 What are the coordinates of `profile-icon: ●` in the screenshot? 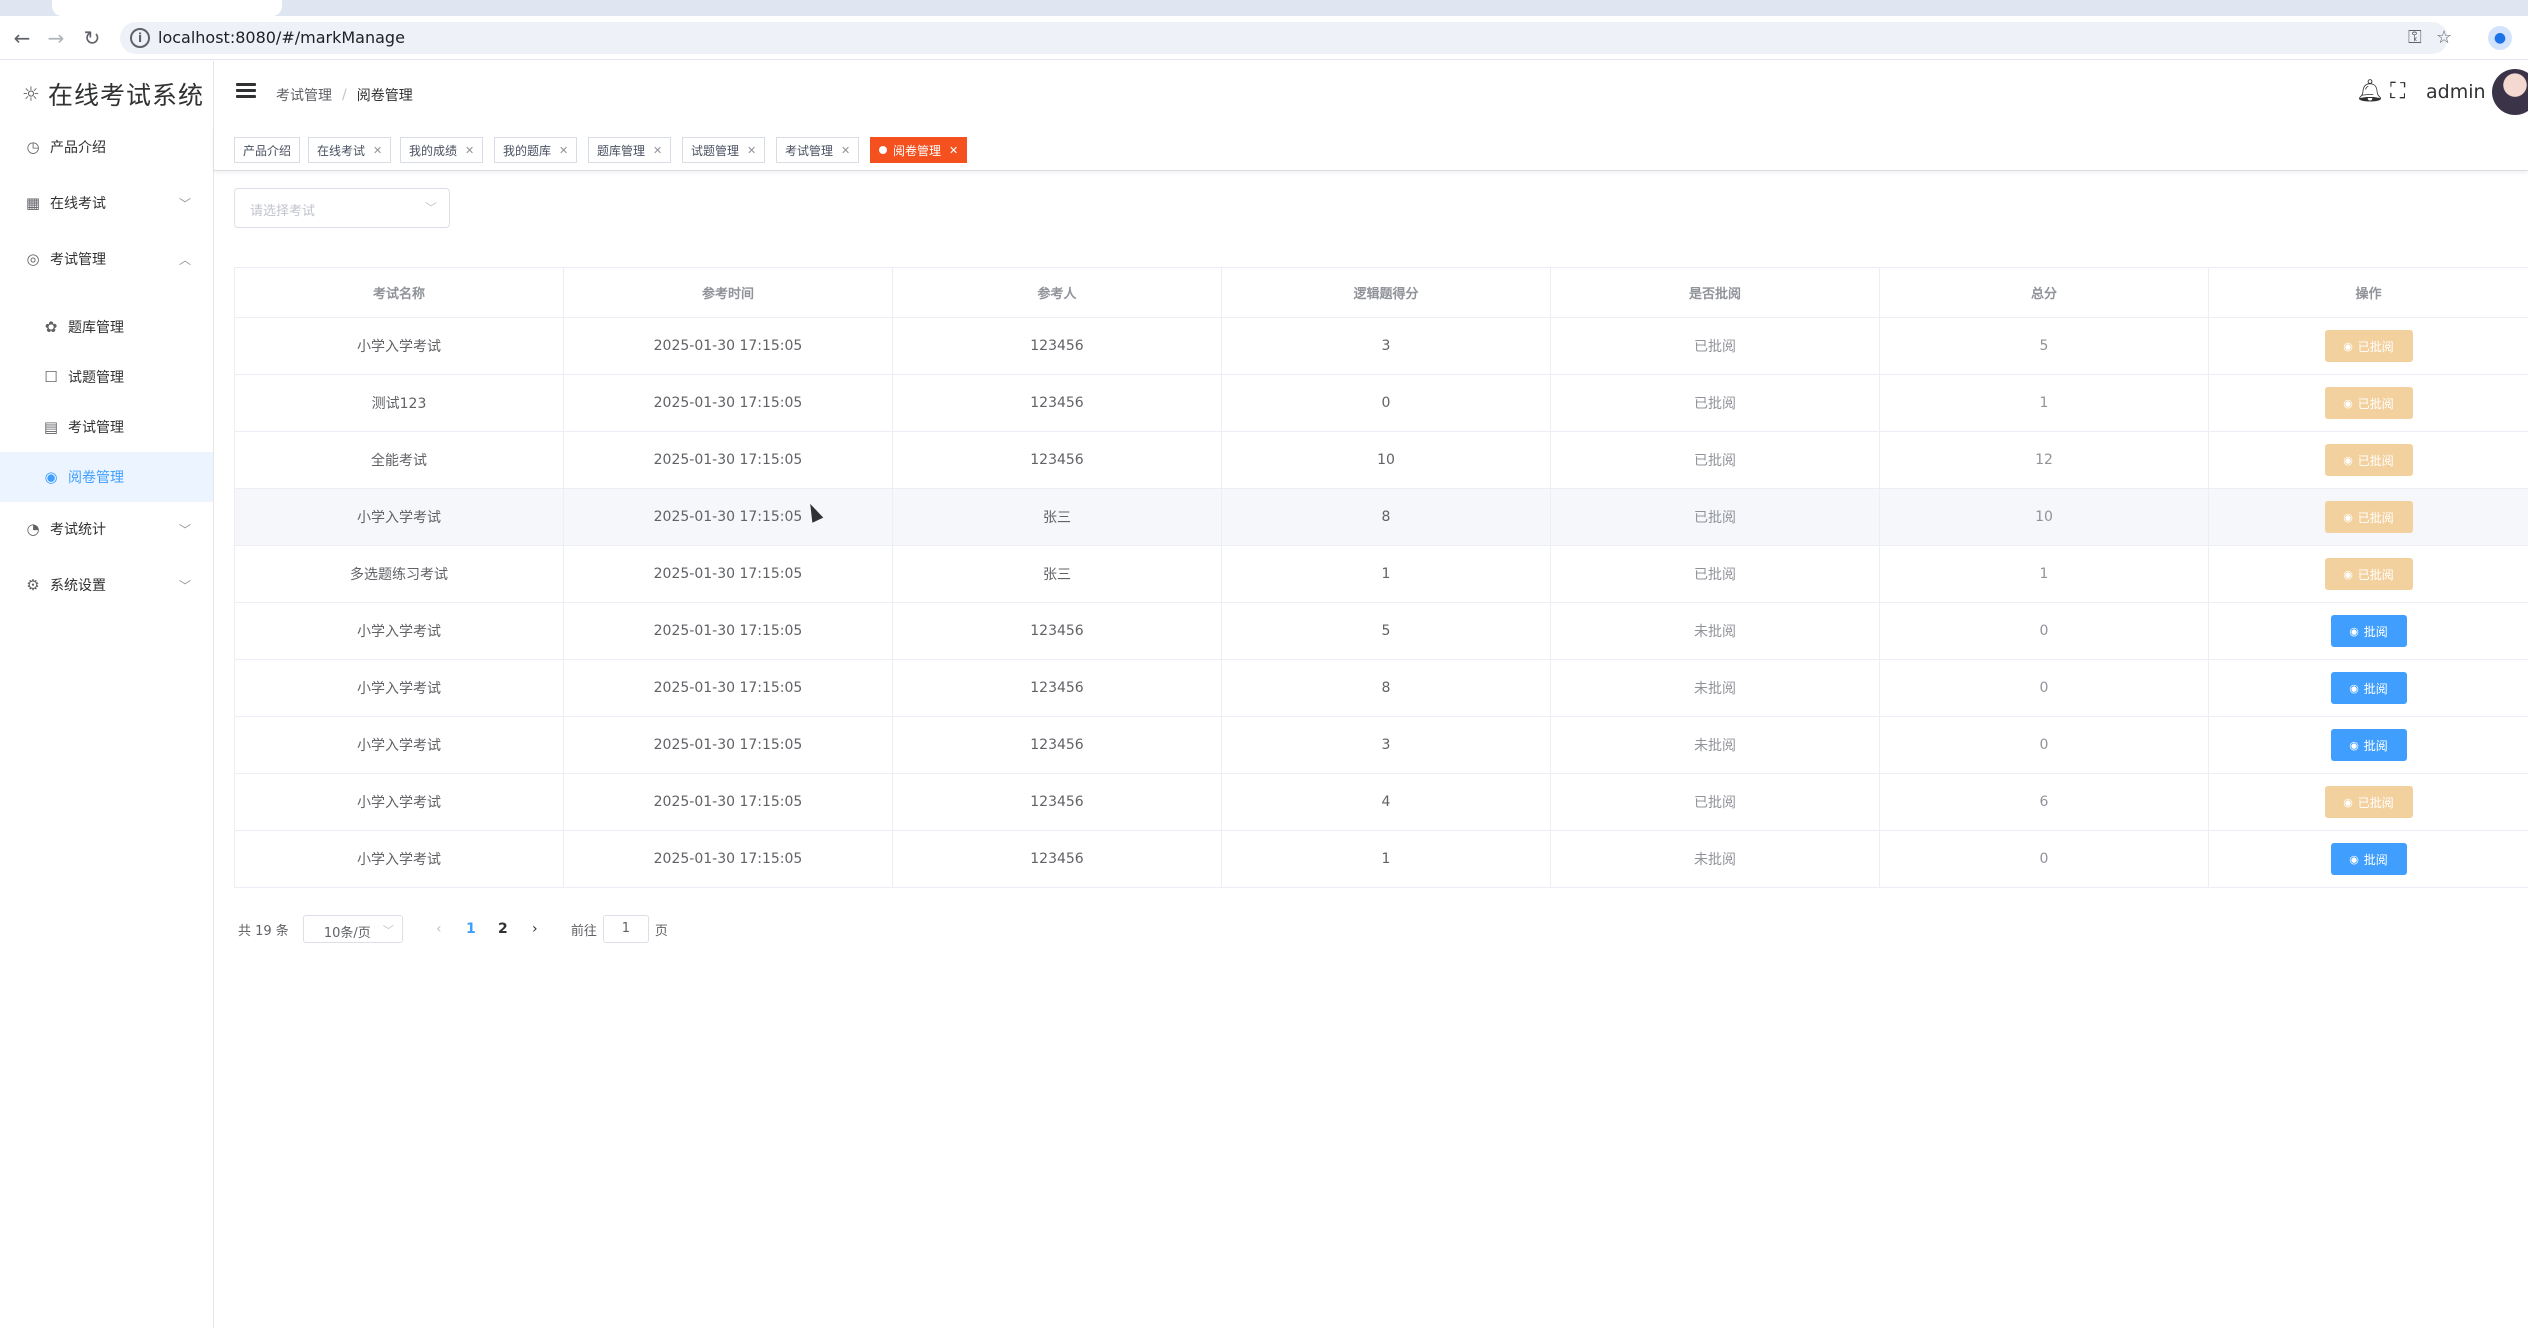 It's located at (2500, 38).